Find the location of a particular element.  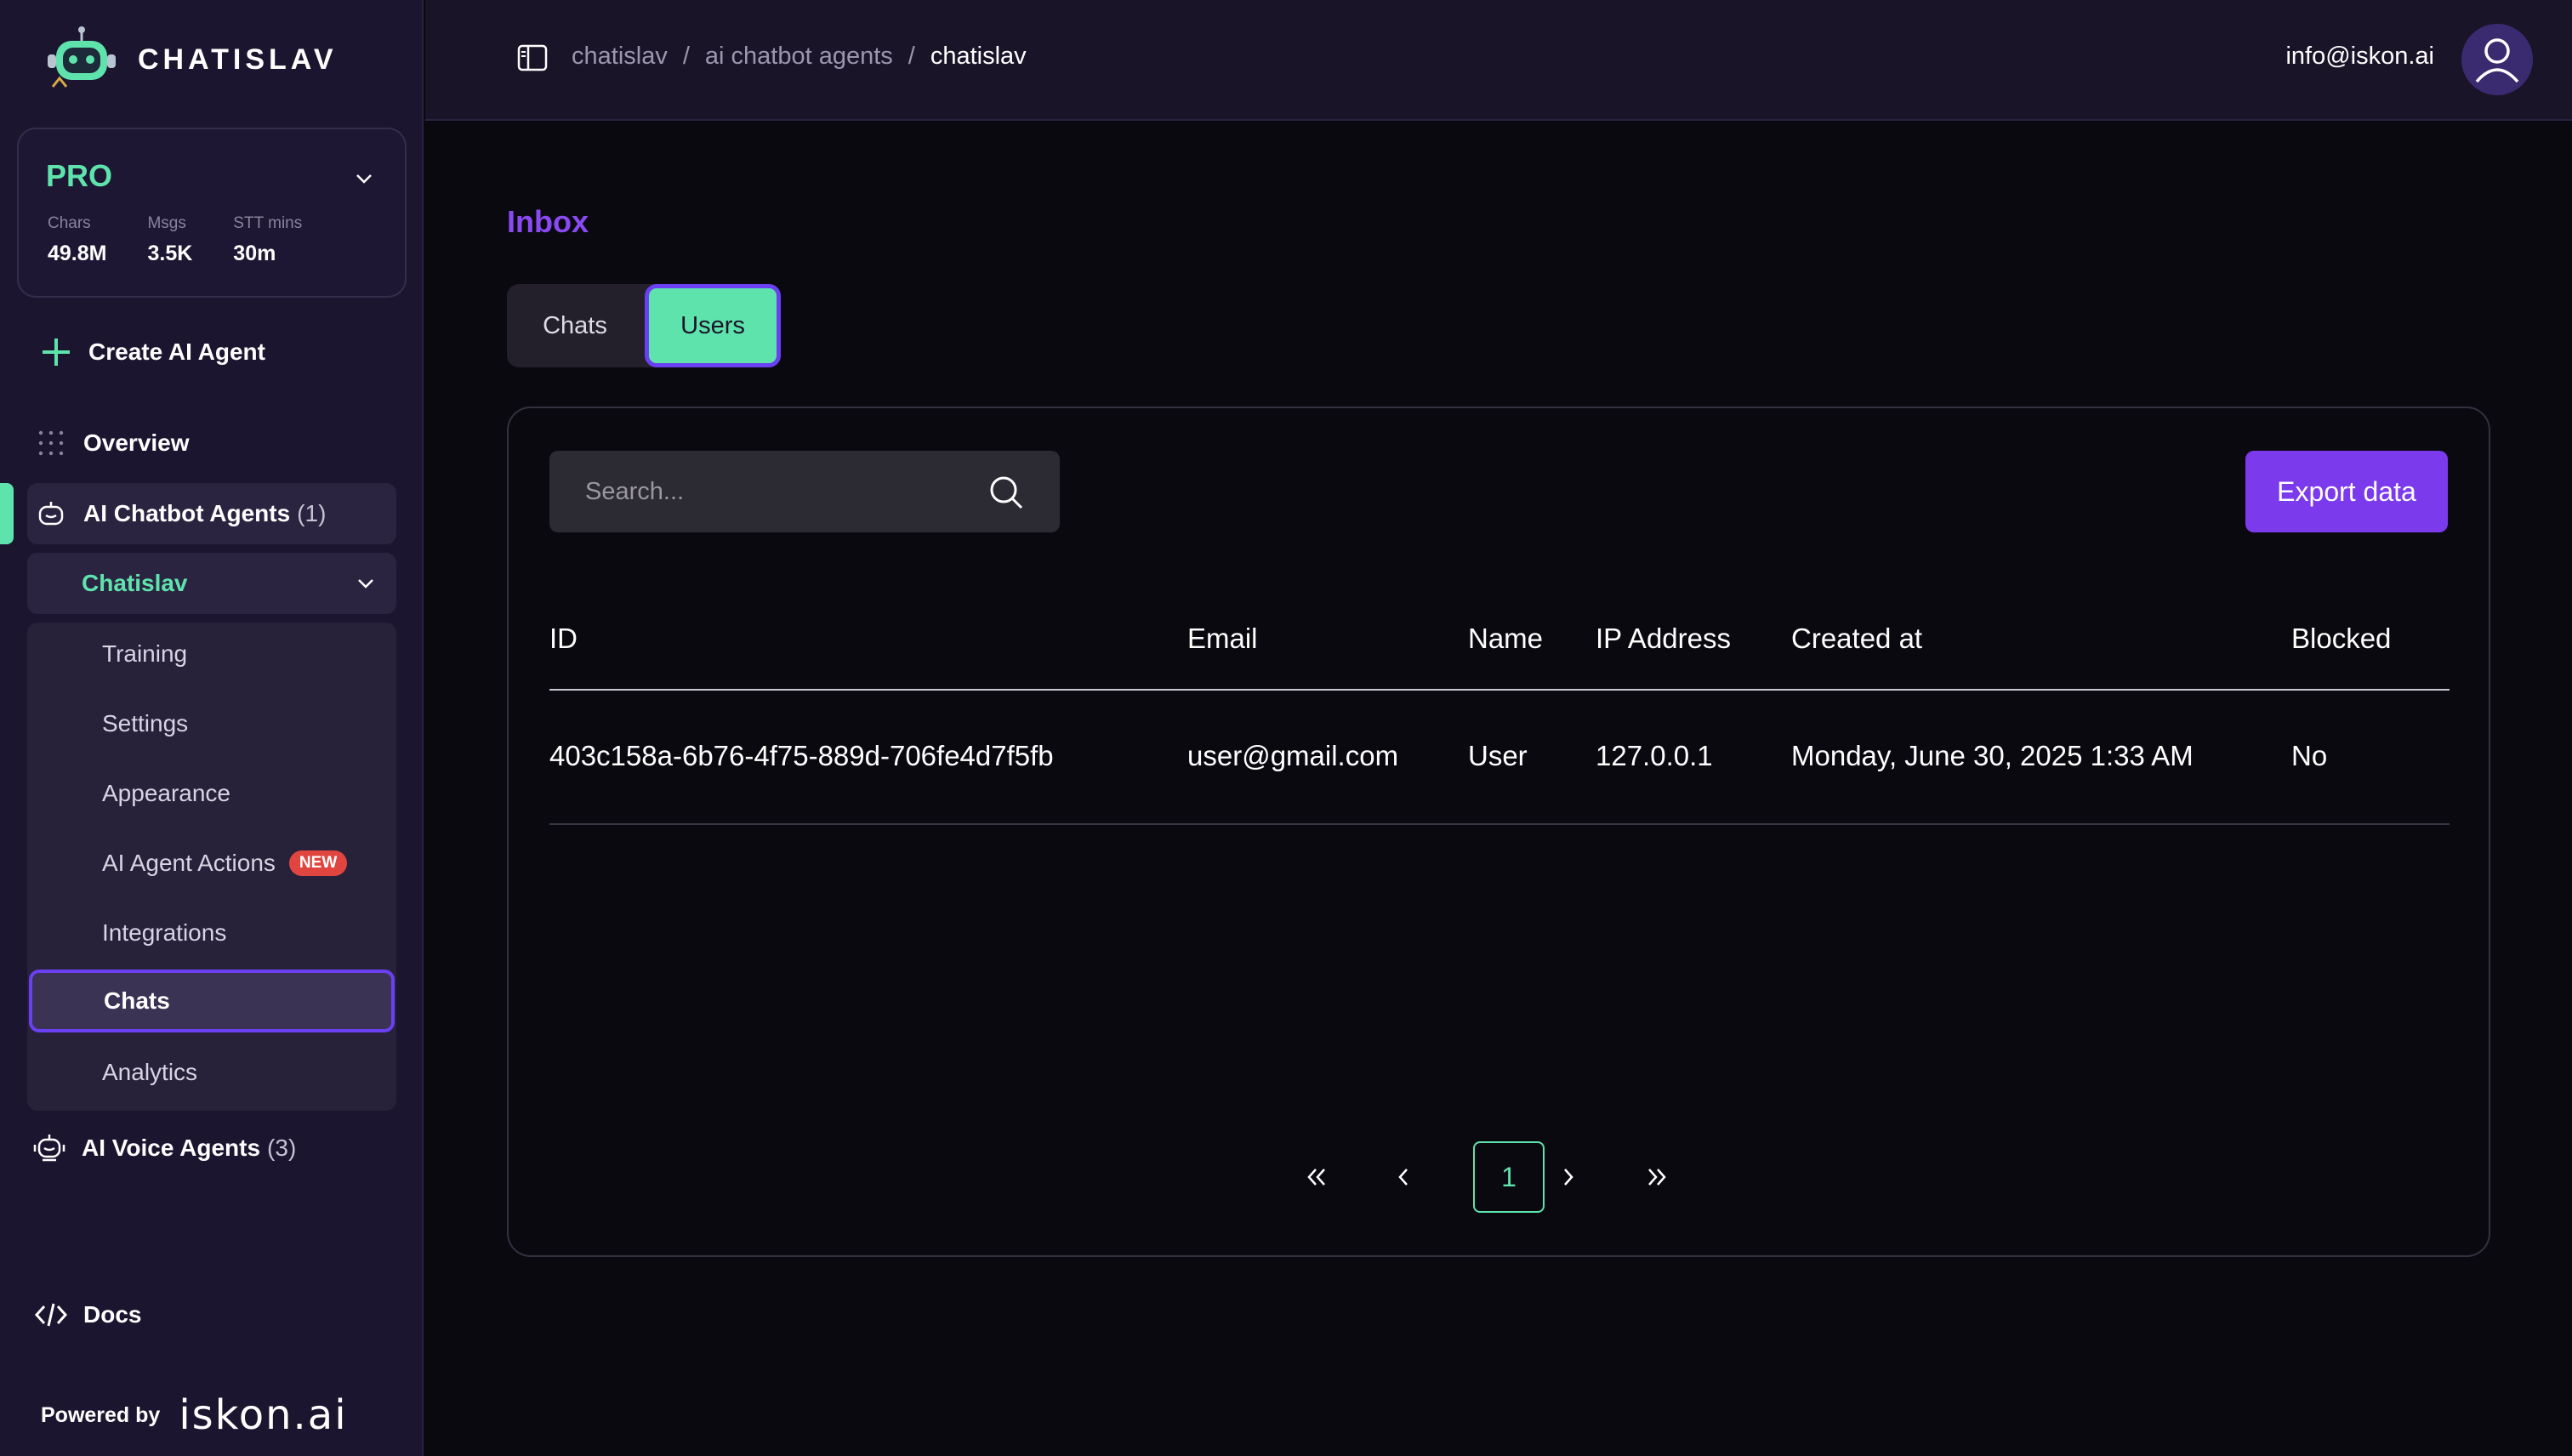

subnav-agent-actions: AI Agent Actions NEW is located at coordinates (212, 863).